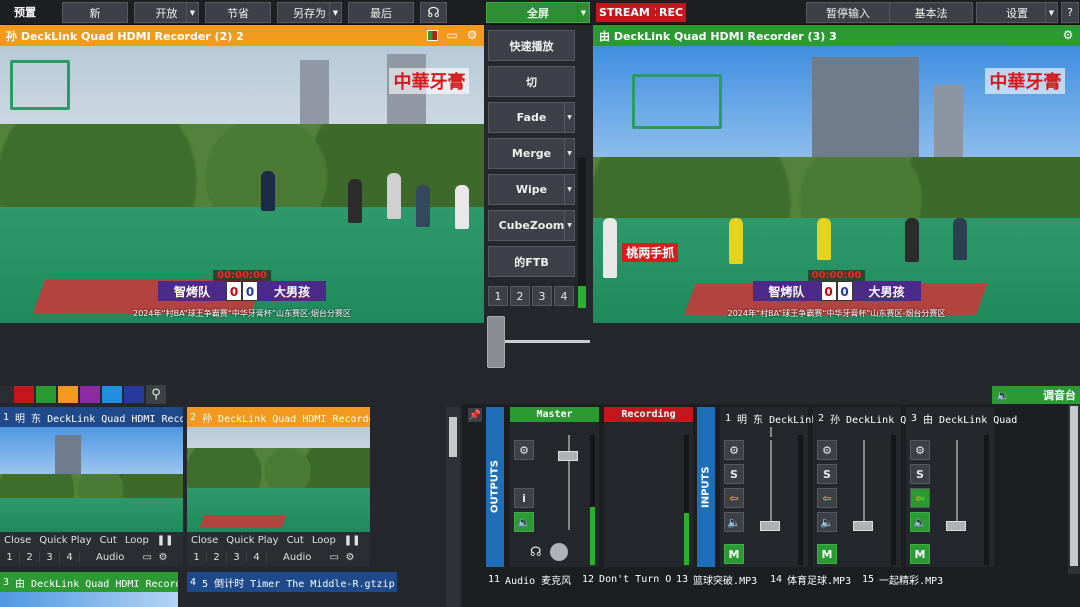 Image resolution: width=1080 pixels, height=607 pixels. I want to click on mixer-scrollbar, so click(1074, 489).